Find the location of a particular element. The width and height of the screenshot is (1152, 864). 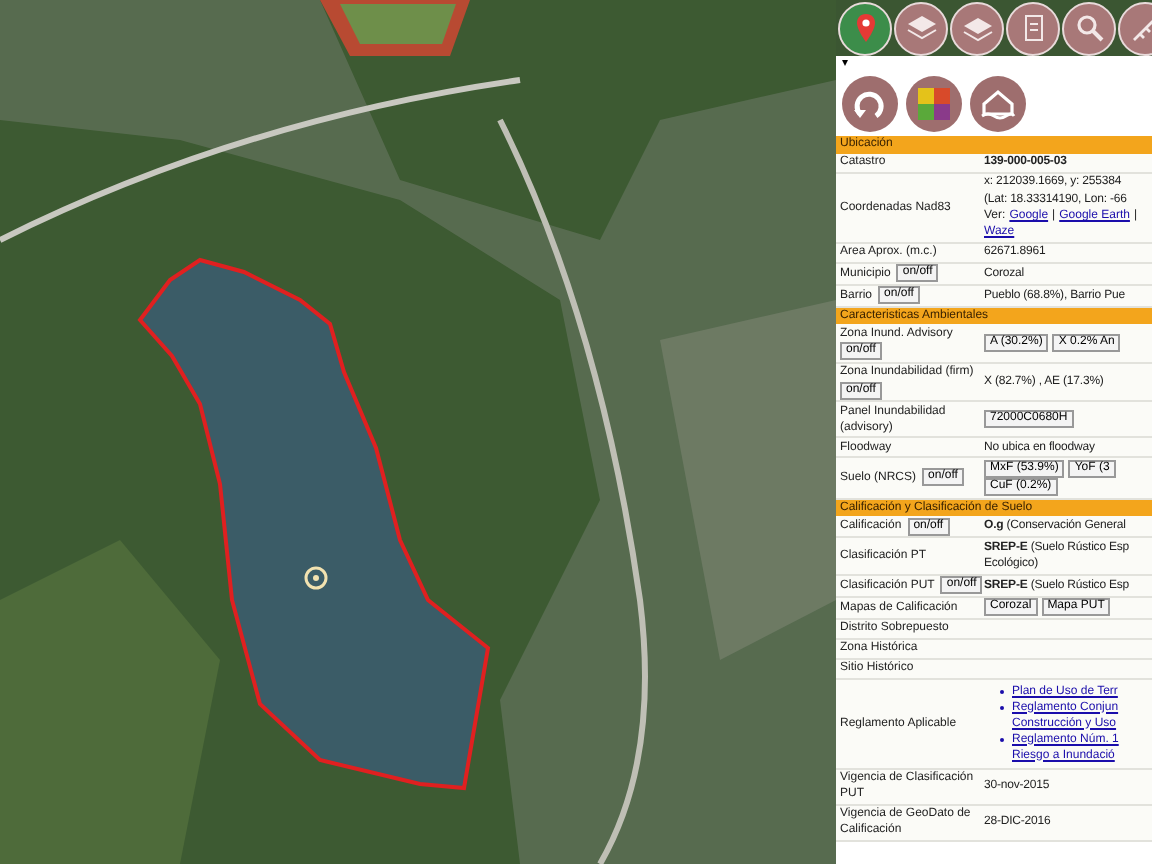

search-icon is located at coordinates (1089, 28).